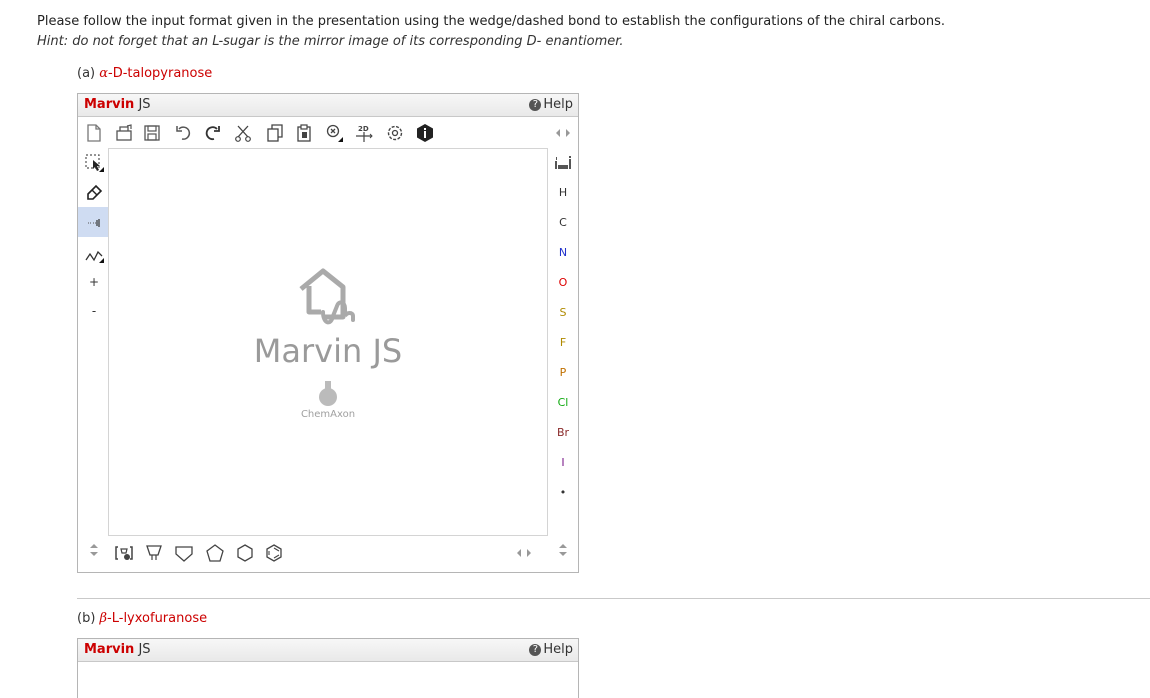 This screenshot has height=698, width=1150. I want to click on brand-suffix: JS, so click(142, 104).